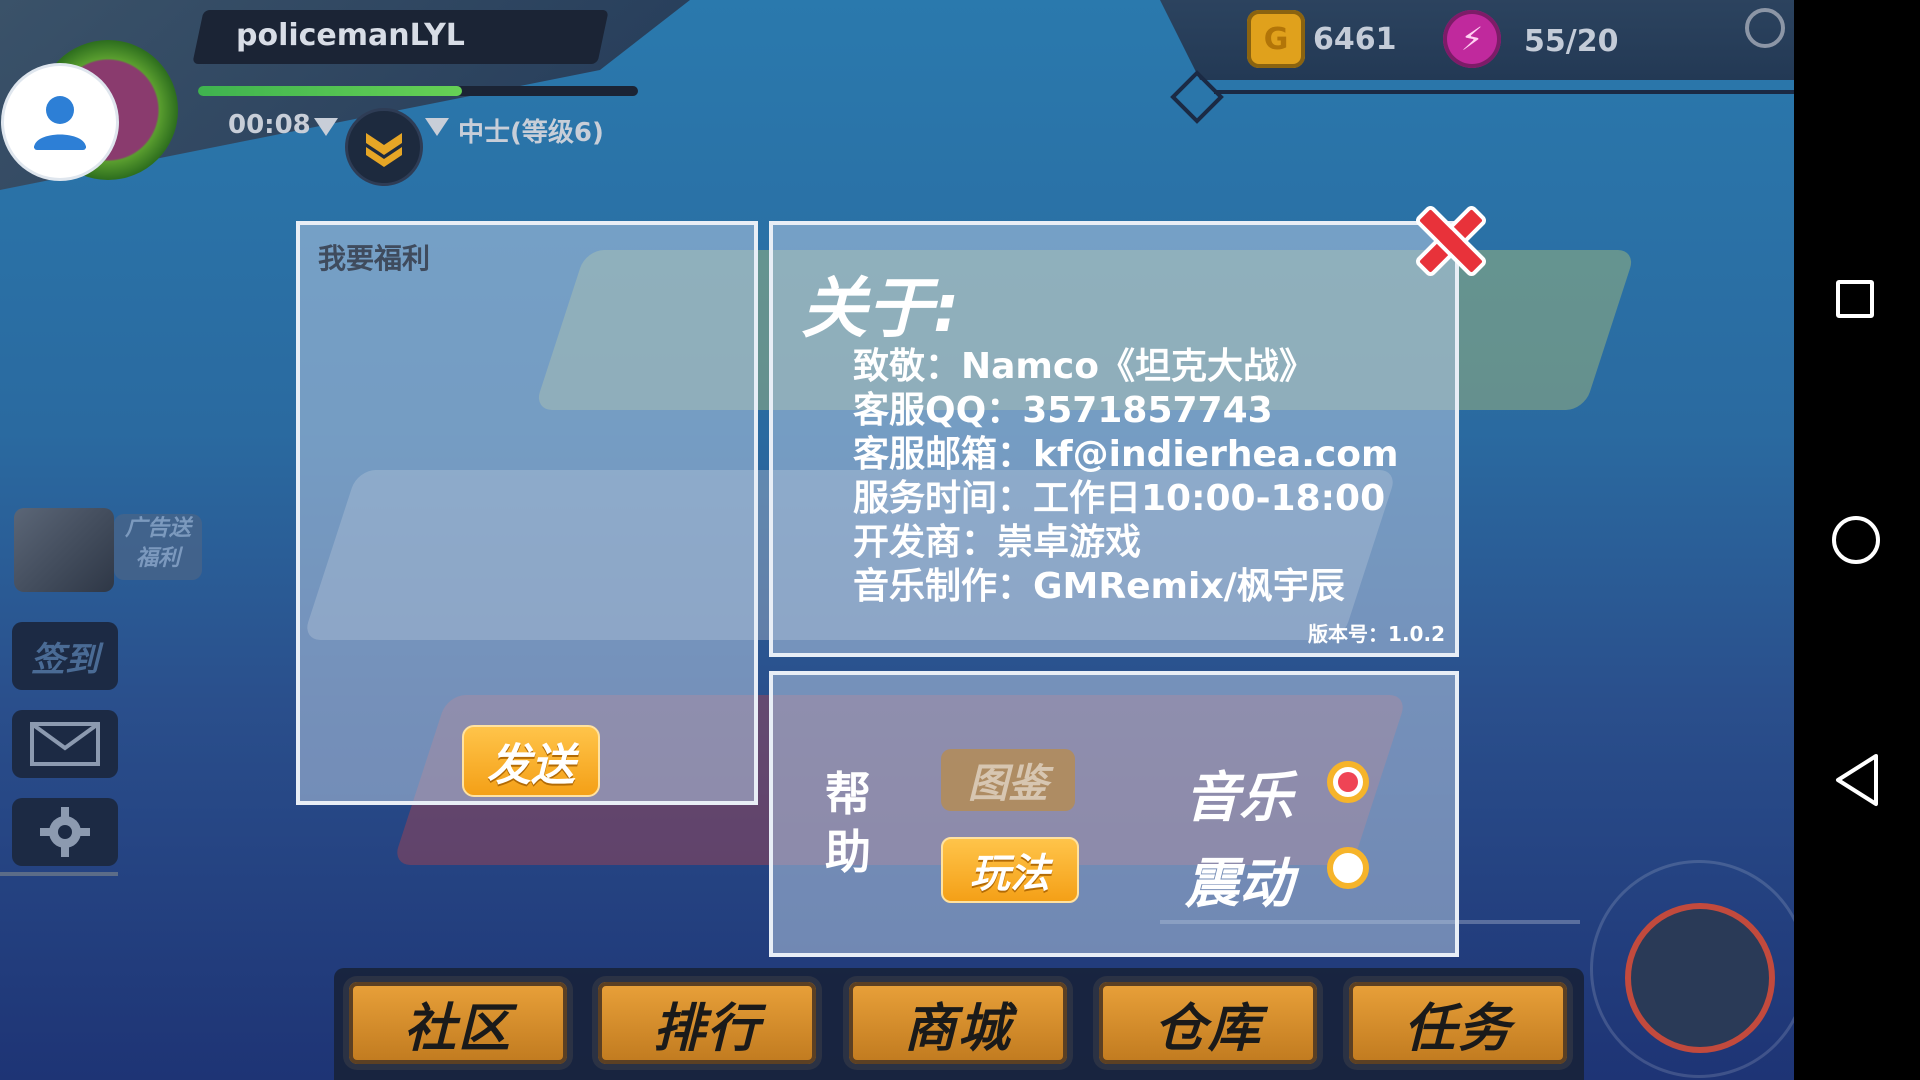 This screenshot has height=1080, width=1920. What do you see at coordinates (848, 823) in the screenshot?
I see `help-label: 帮助` at bounding box center [848, 823].